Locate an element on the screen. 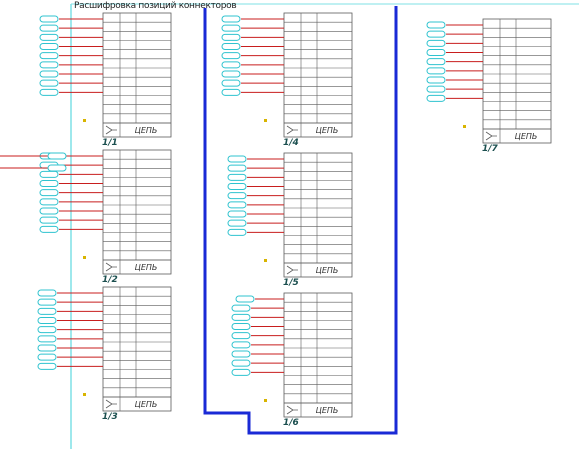  port-label: 1/6 is located at coordinates (291, 423).